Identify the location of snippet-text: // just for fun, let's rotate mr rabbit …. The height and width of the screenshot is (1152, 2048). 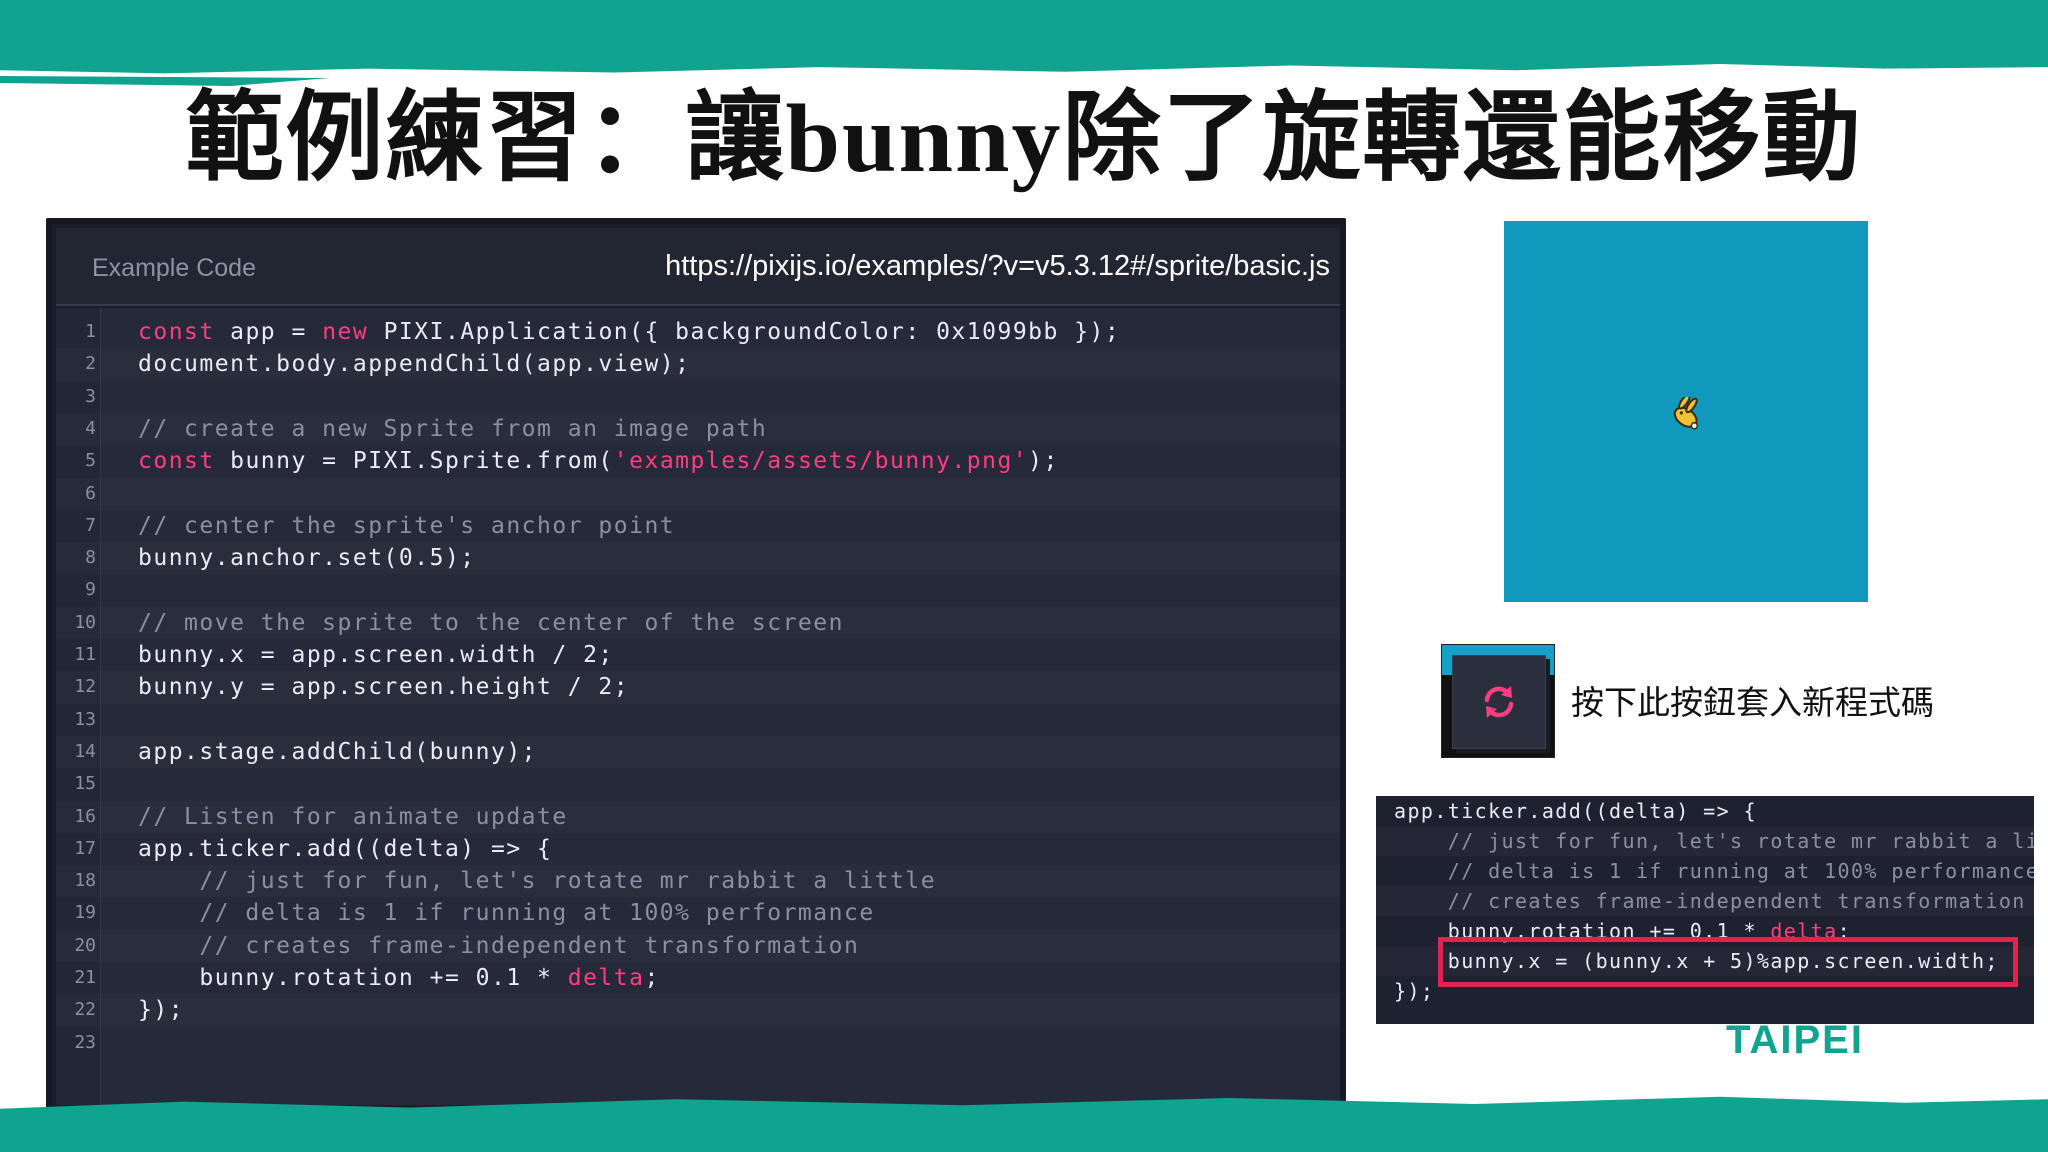
(1714, 841).